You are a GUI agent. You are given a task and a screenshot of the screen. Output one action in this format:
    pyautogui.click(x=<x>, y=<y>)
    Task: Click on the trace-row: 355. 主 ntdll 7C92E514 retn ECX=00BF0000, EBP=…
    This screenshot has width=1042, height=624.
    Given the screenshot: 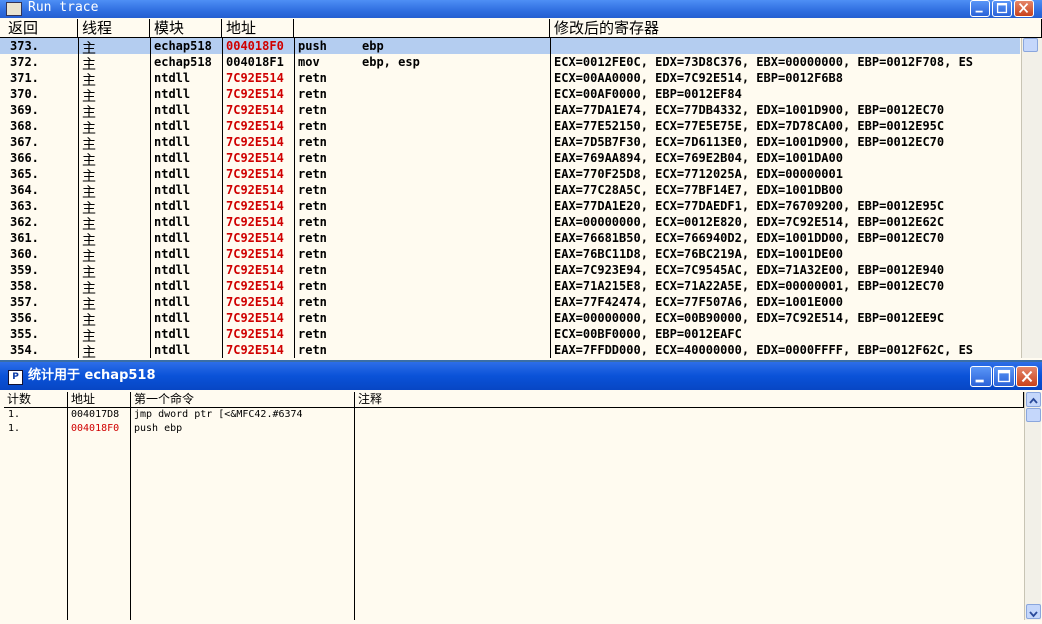 What is the action you would take?
    pyautogui.click(x=510, y=335)
    